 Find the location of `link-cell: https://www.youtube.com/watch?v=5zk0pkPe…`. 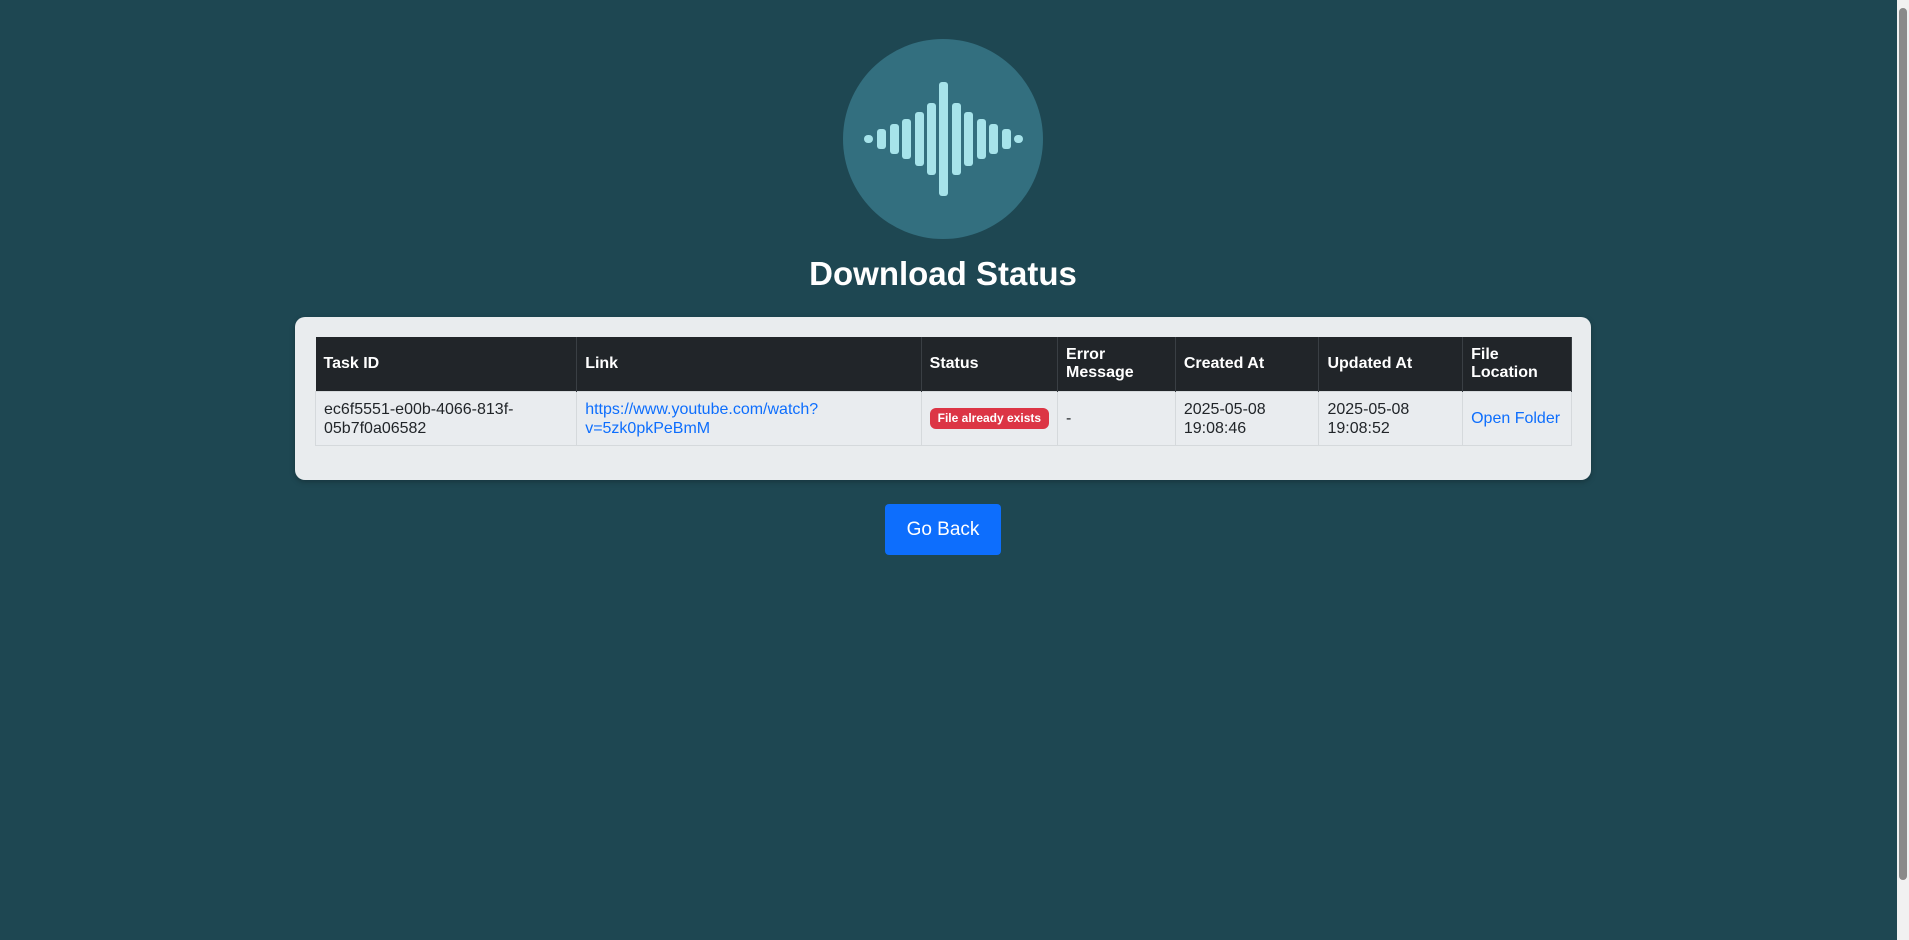

link-cell: https://www.youtube.com/watch?v=5zk0pkPe… is located at coordinates (749, 418).